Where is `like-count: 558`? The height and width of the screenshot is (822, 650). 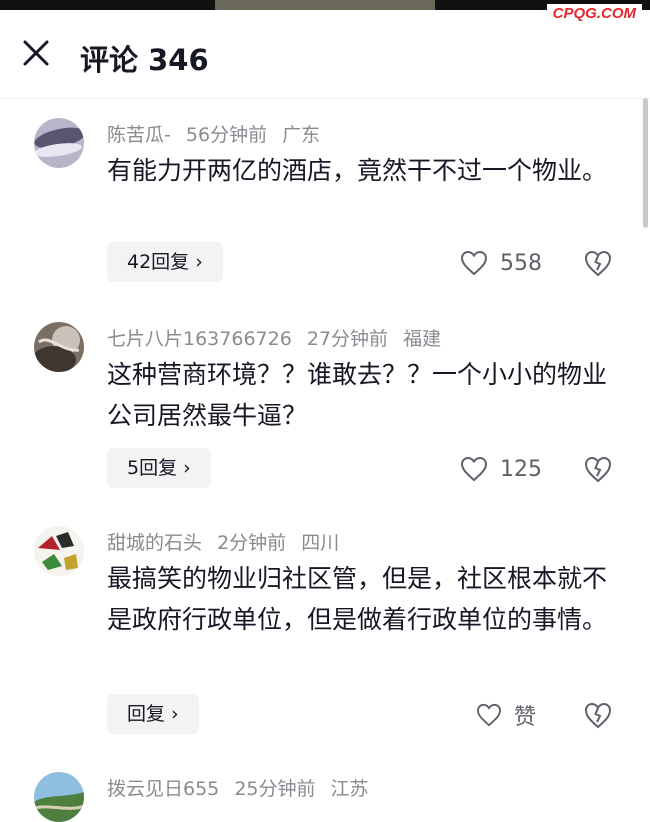 like-count: 558 is located at coordinates (521, 263).